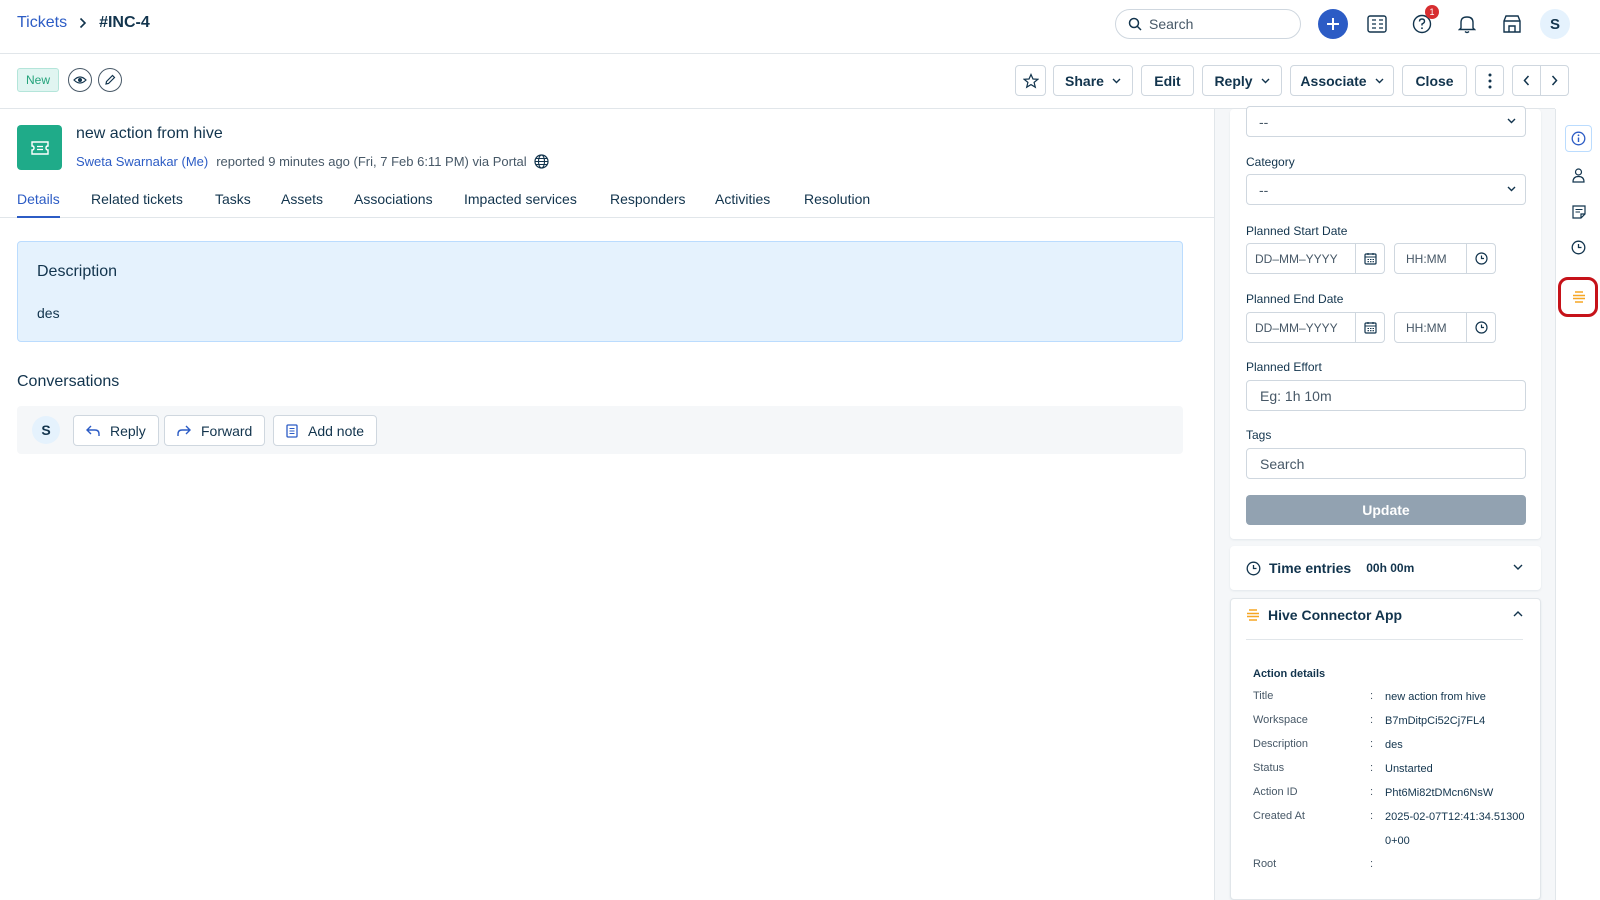  What do you see at coordinates (1555, 24) in the screenshot?
I see `user-avatar: S` at bounding box center [1555, 24].